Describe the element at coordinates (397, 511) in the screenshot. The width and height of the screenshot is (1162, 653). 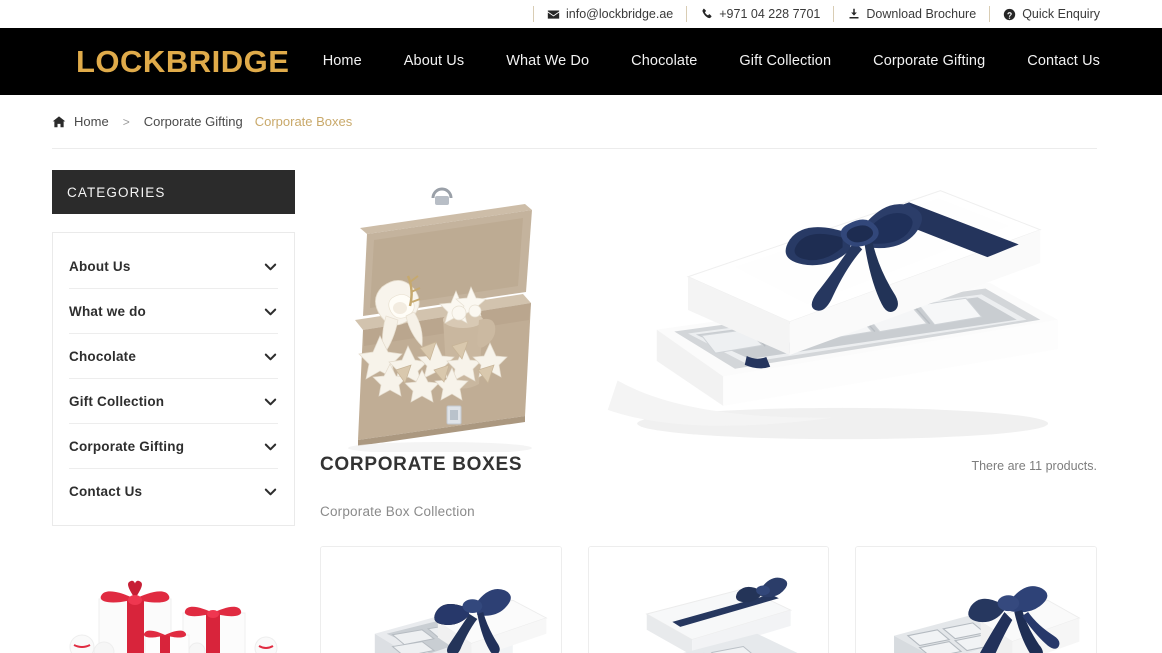
I see `category-description: Corporate Box Collection` at that location.